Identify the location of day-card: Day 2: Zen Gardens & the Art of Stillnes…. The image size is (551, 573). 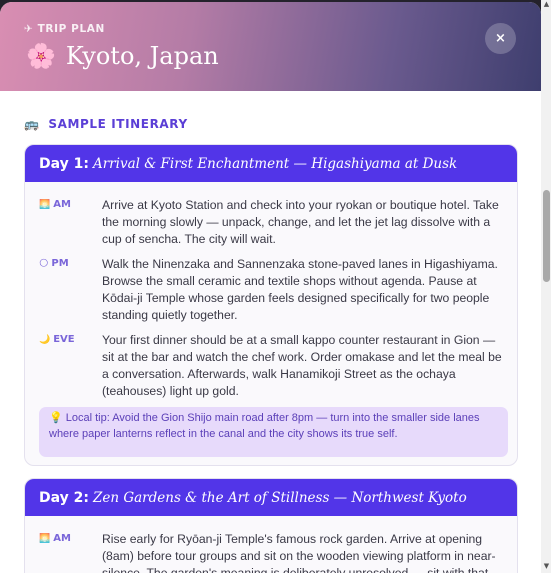
(271, 525).